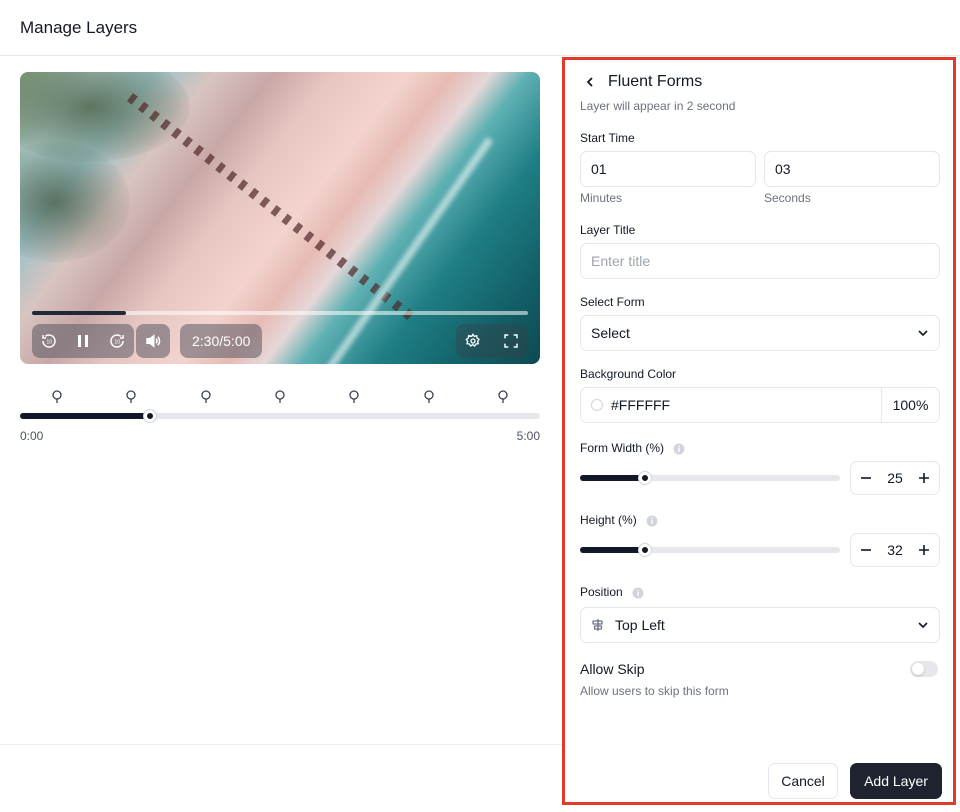 This screenshot has height=812, width=960. Describe the element at coordinates (710, 550) in the screenshot. I see `height-slider` at that location.